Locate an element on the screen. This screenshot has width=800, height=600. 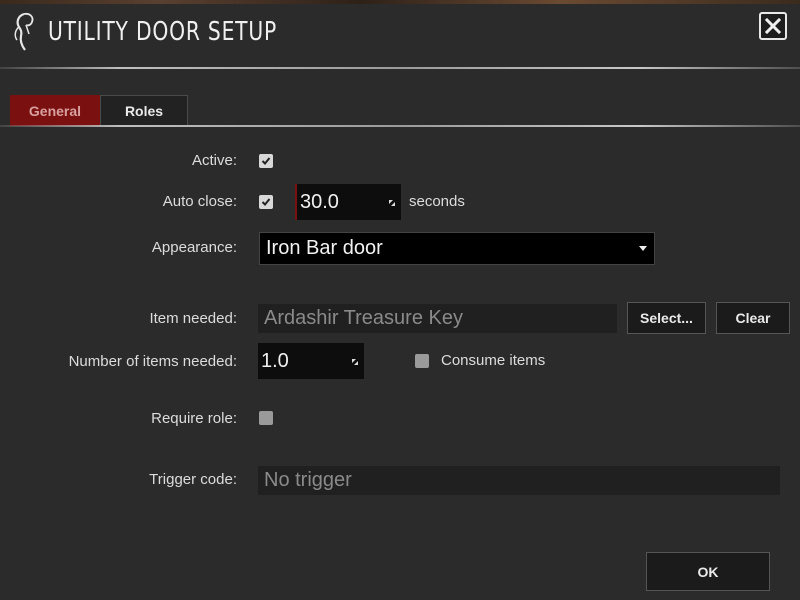
close-icon is located at coordinates (773, 26).